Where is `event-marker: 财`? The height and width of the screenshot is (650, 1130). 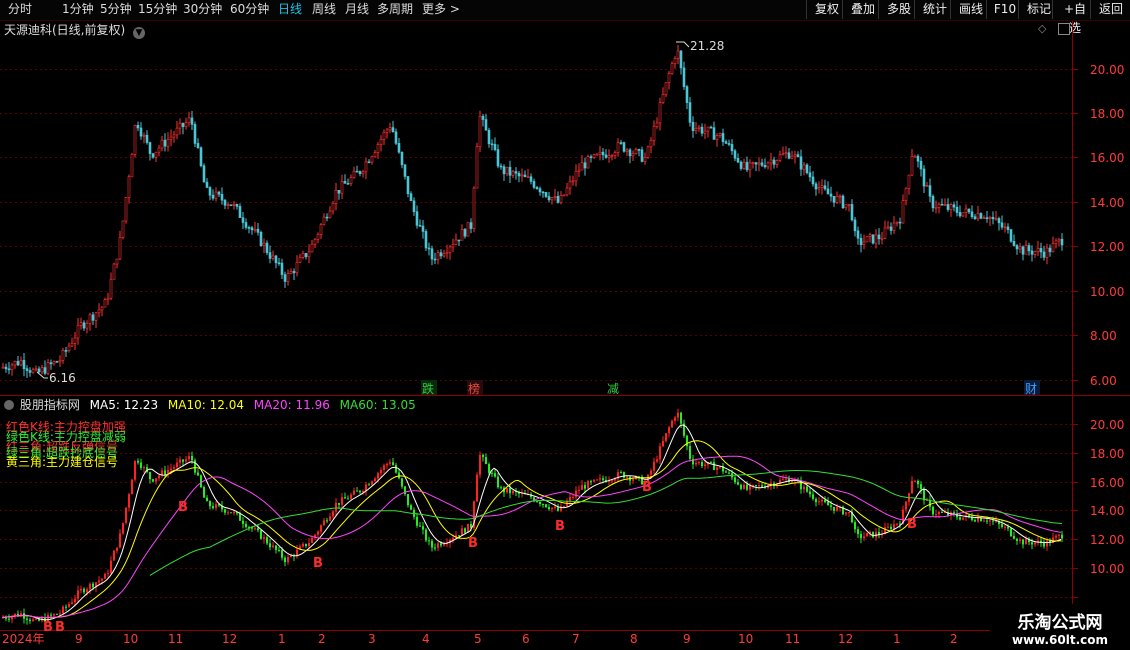 event-marker: 财 is located at coordinates (1031, 389).